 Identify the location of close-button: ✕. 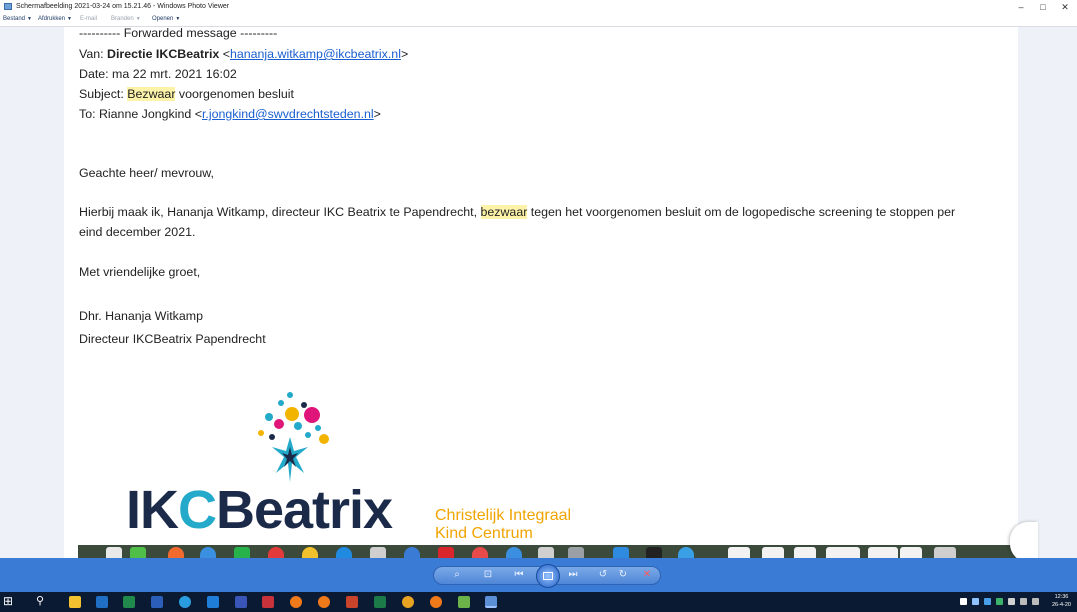
(1065, 7).